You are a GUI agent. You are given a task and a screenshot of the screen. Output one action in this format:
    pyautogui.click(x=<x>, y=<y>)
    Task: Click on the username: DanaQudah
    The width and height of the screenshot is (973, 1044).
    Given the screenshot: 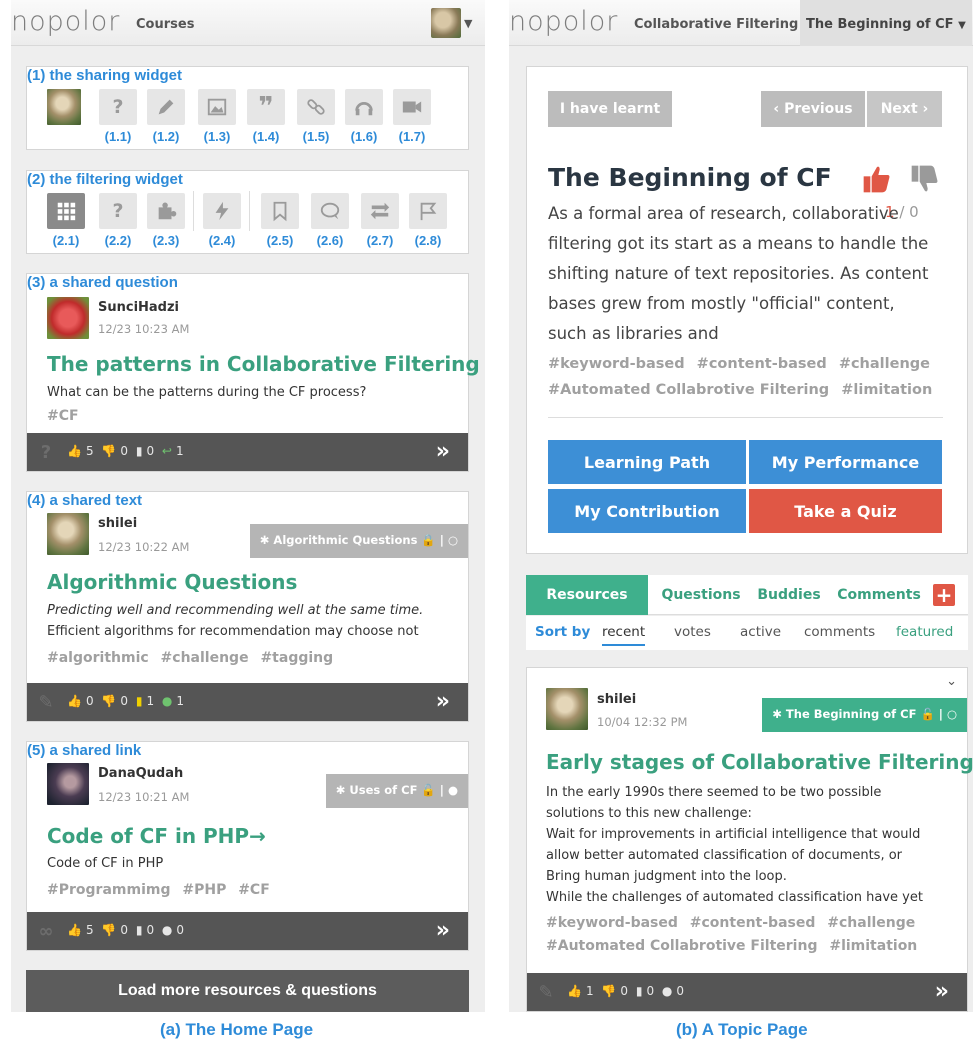 What is the action you would take?
    pyautogui.click(x=140, y=773)
    